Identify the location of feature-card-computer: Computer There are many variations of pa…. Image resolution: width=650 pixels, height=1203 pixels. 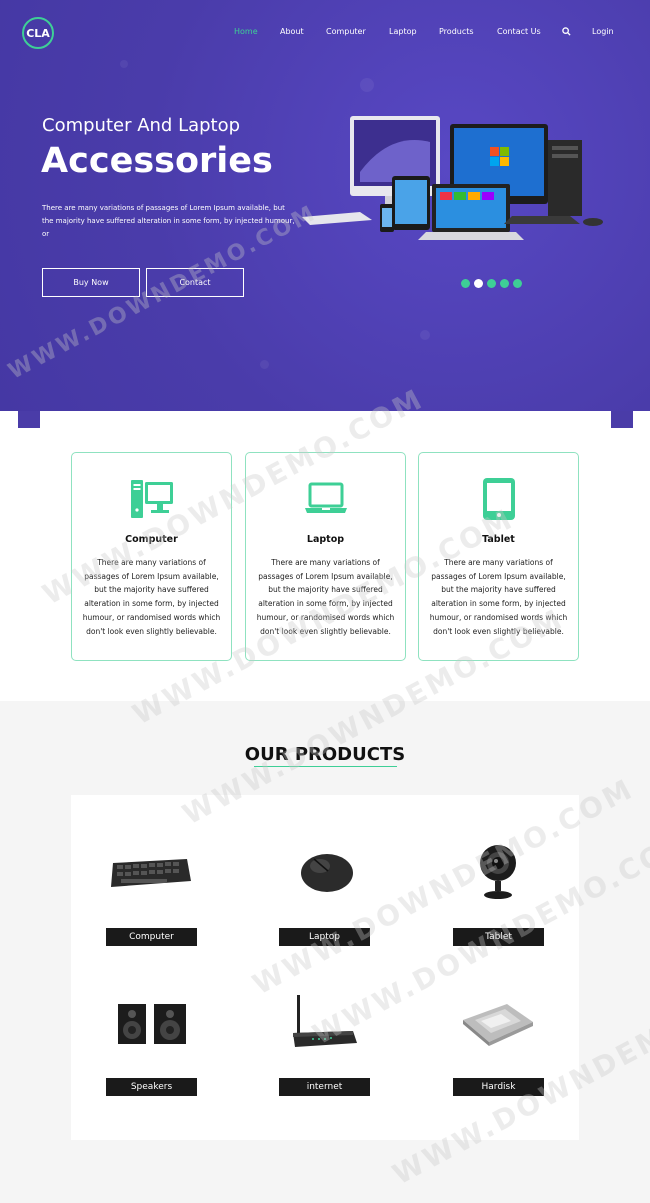
(151, 556).